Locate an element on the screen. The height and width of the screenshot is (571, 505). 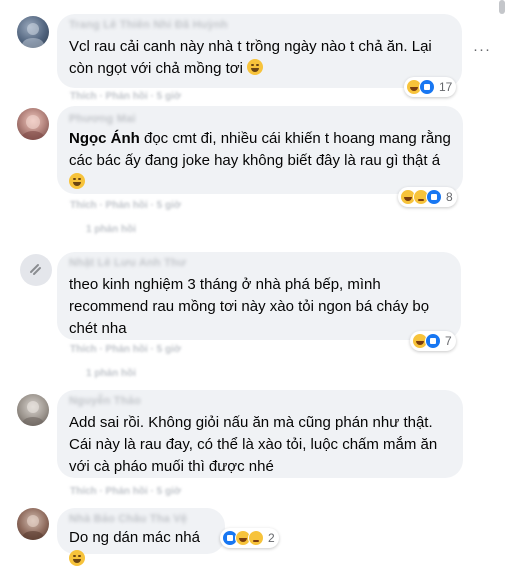
scrollbar is located at coordinates (502, 7).